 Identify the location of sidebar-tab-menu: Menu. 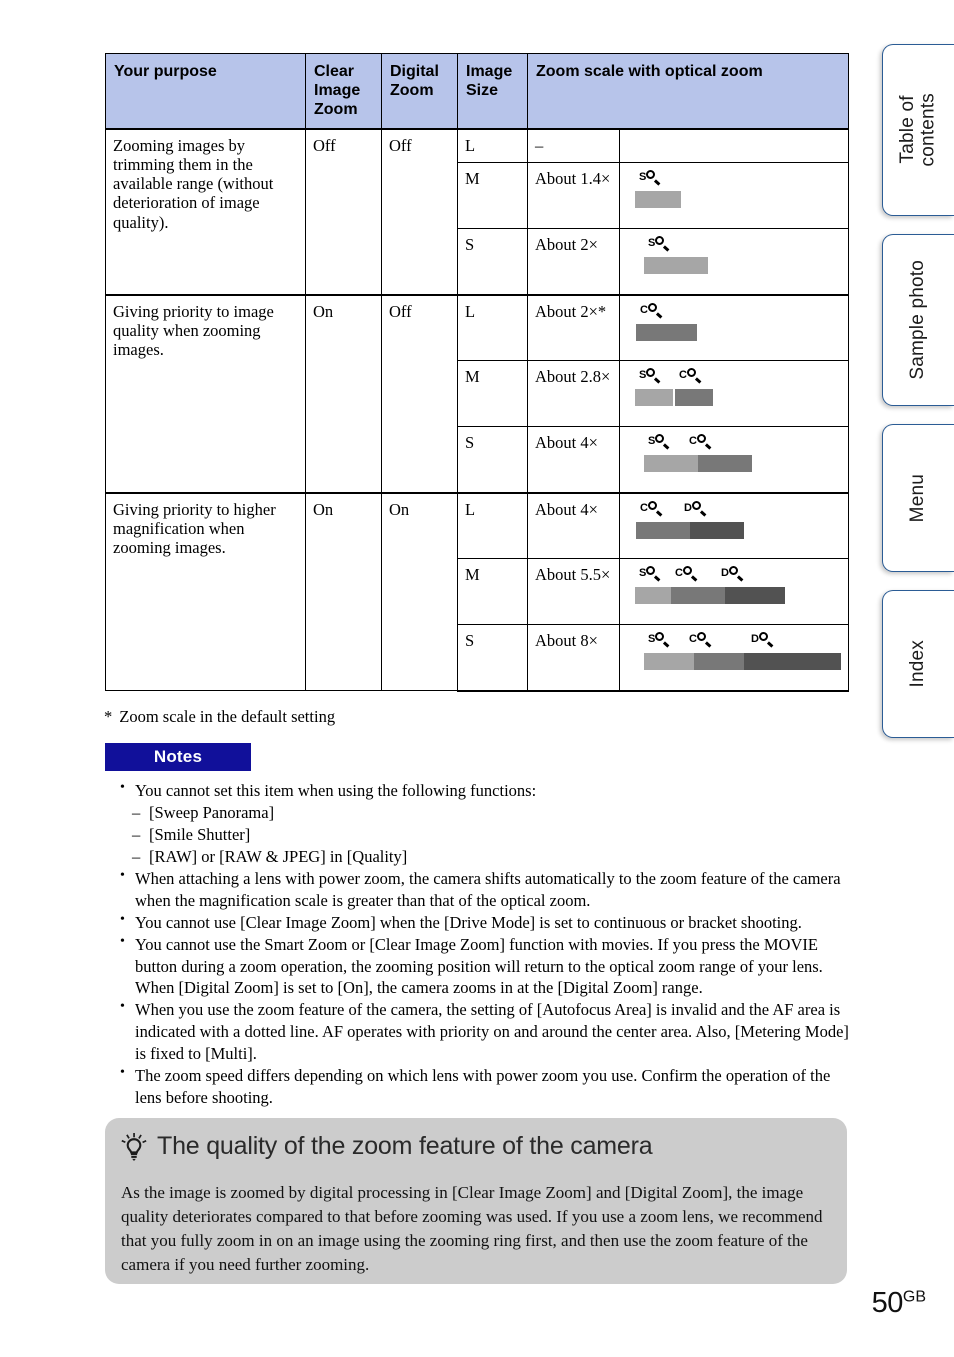
(918, 498).